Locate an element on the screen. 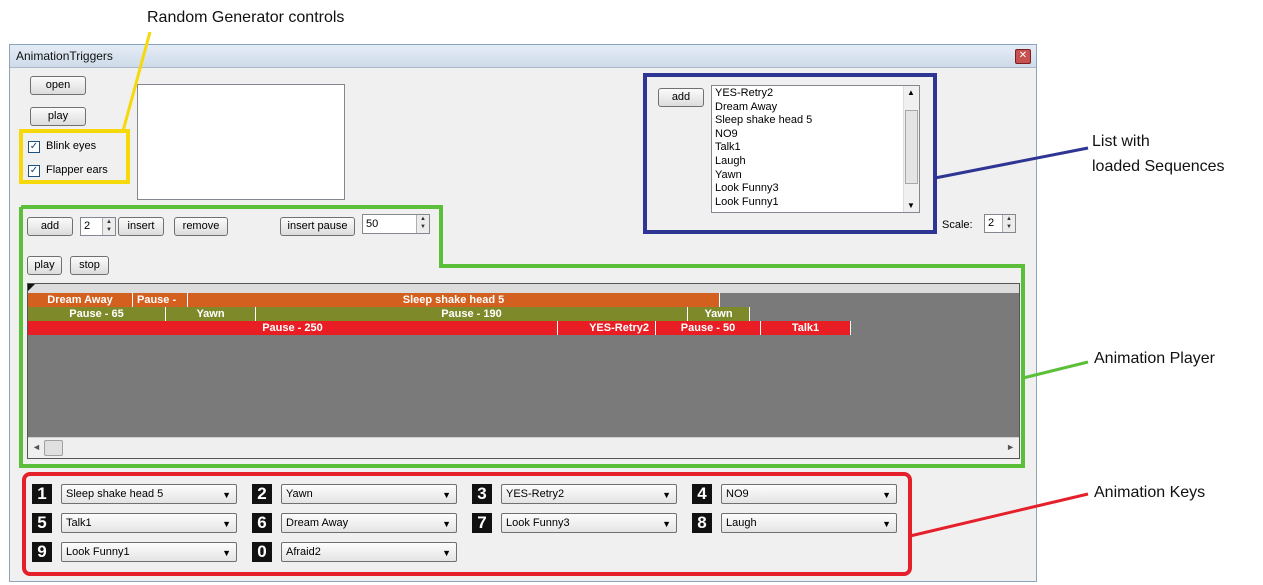 The width and height of the screenshot is (1263, 585). animation-keys-leader is located at coordinates (999, 515).